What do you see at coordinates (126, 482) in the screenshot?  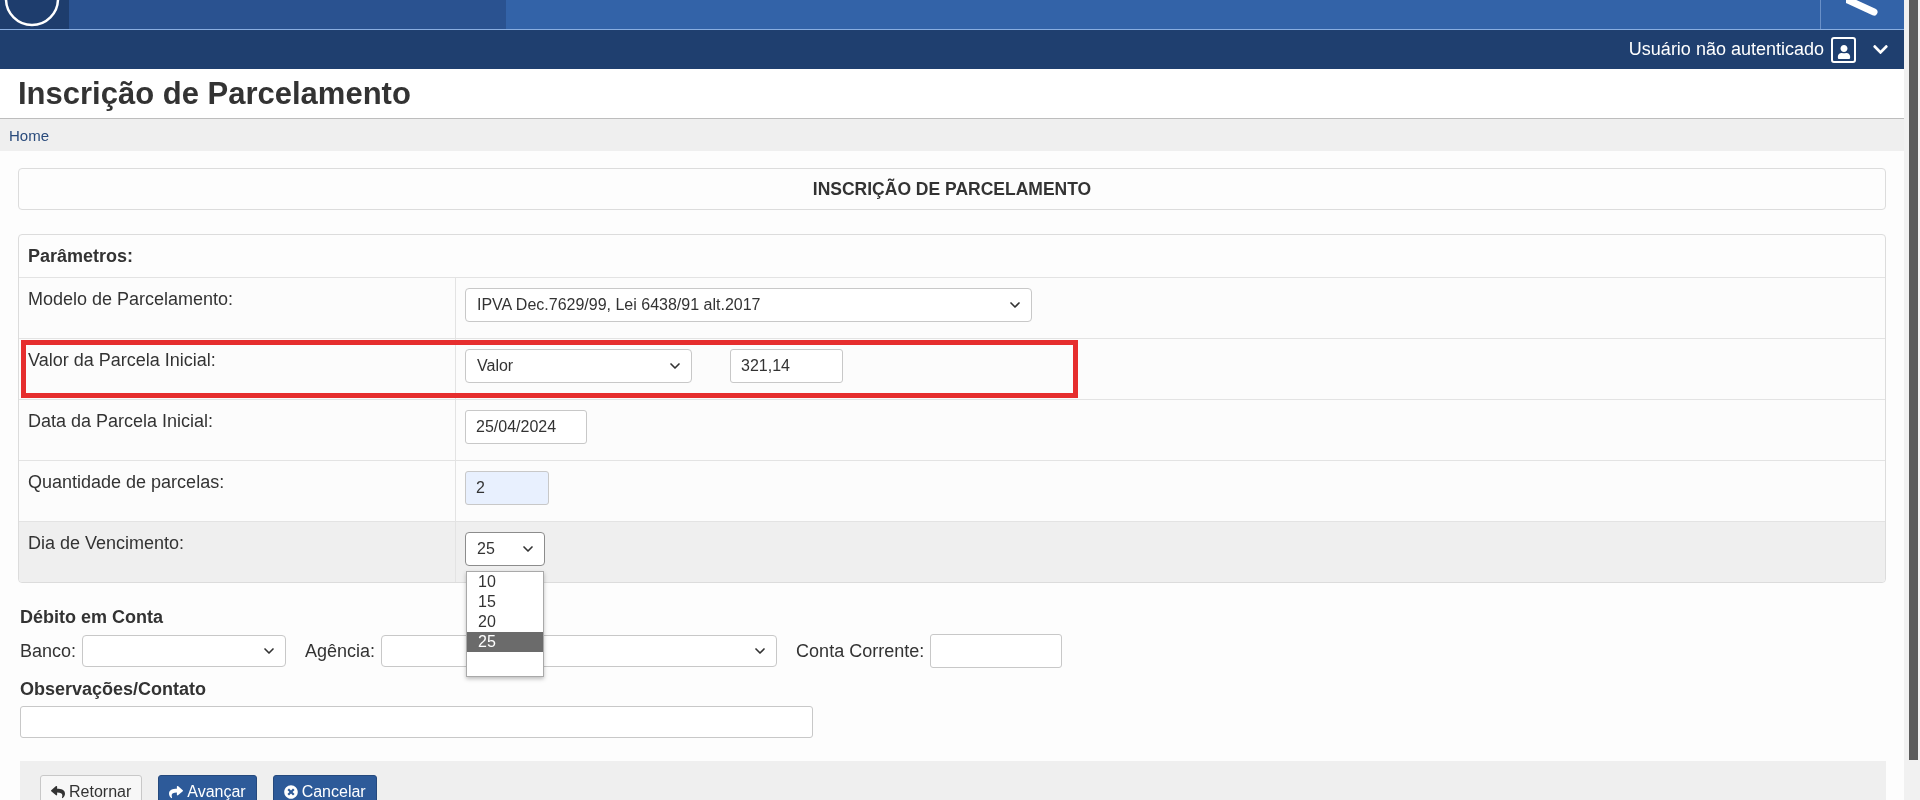 I see `field-label: Quantidade de parcelas:` at bounding box center [126, 482].